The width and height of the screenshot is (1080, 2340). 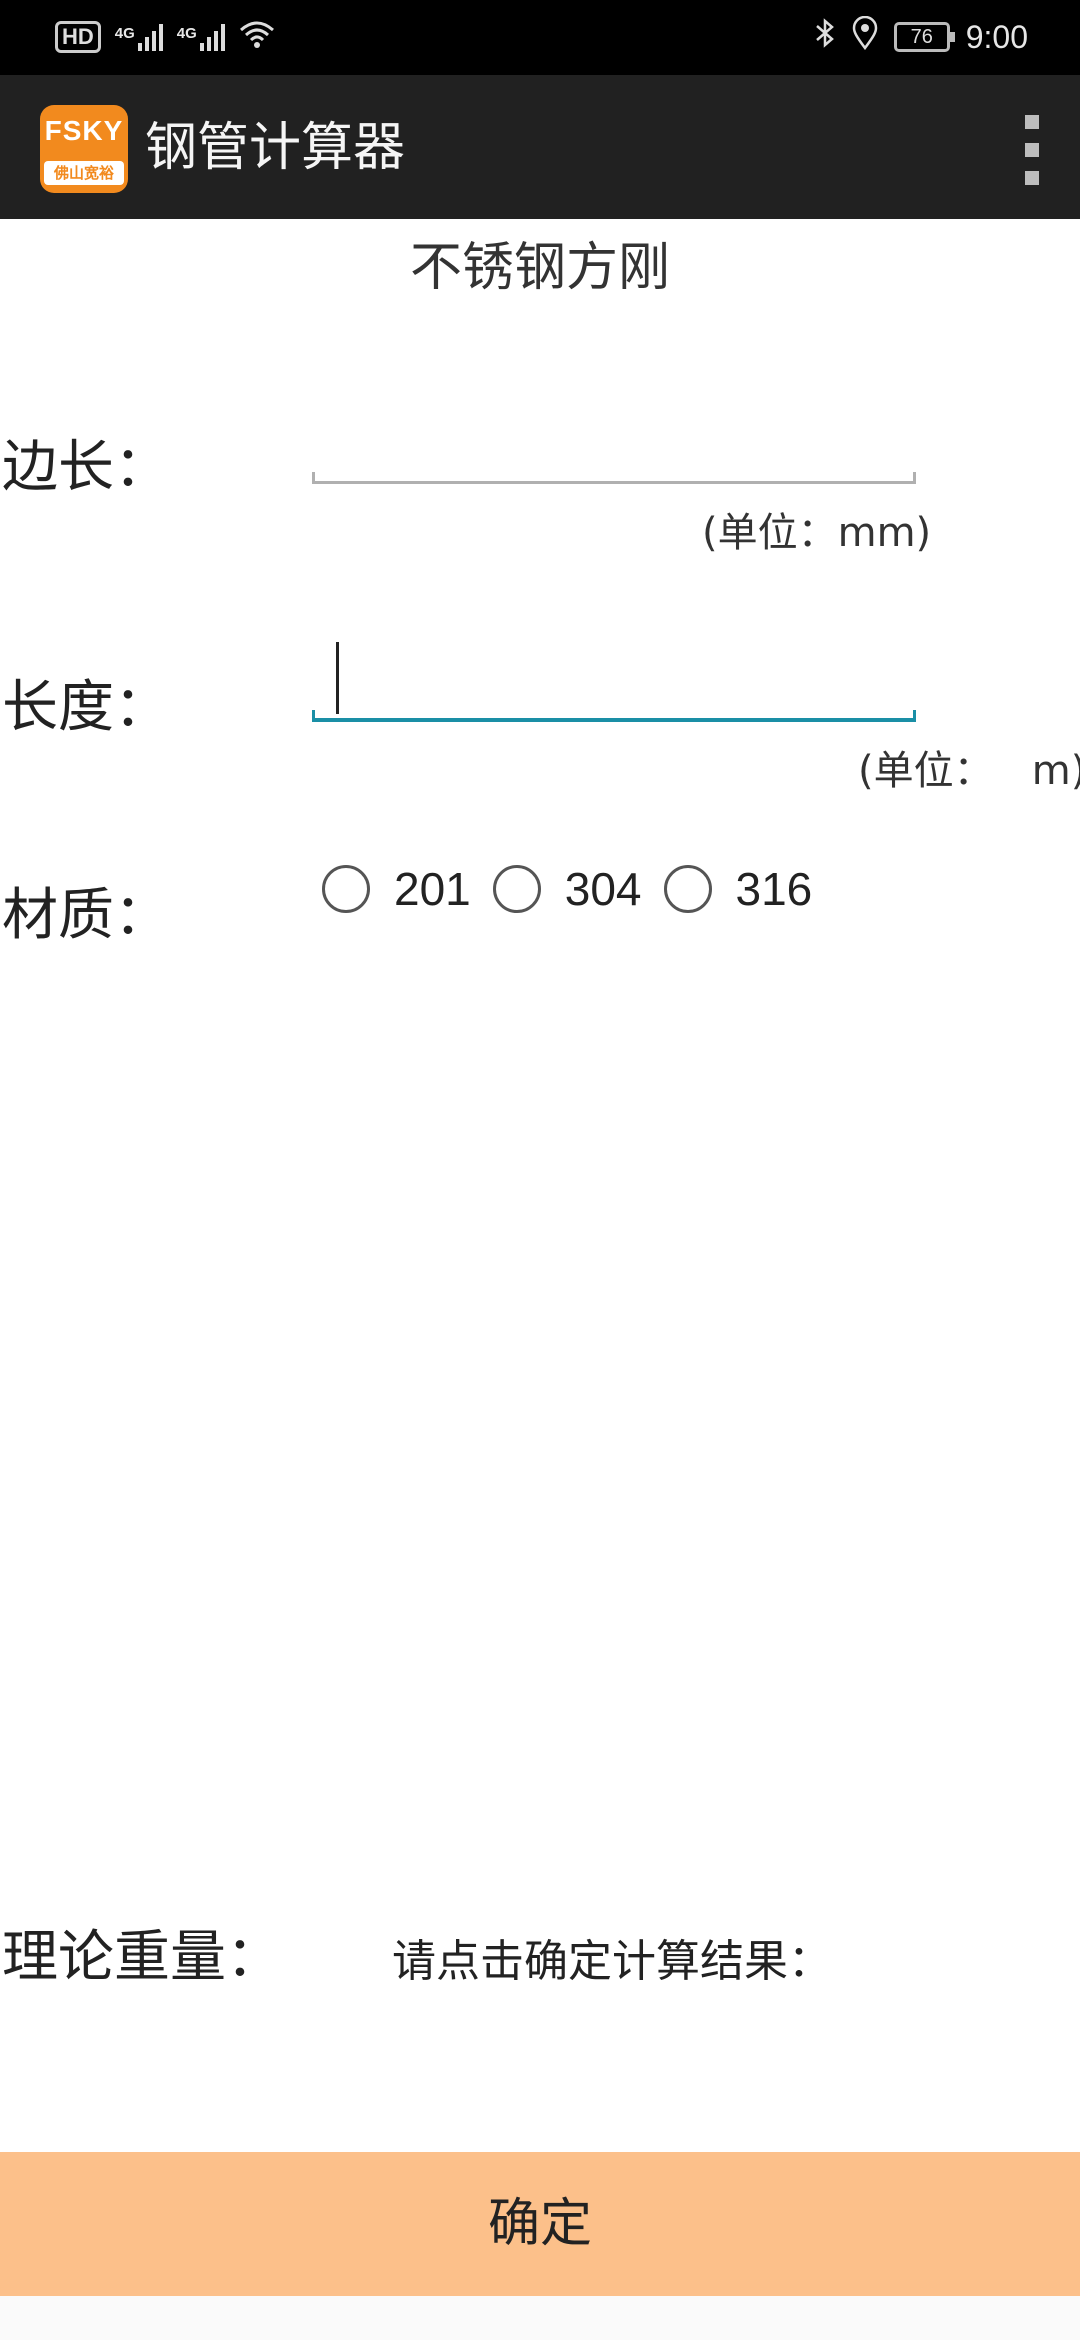 What do you see at coordinates (969, 771) in the screenshot?
I see `length-unit: (单位： m)` at bounding box center [969, 771].